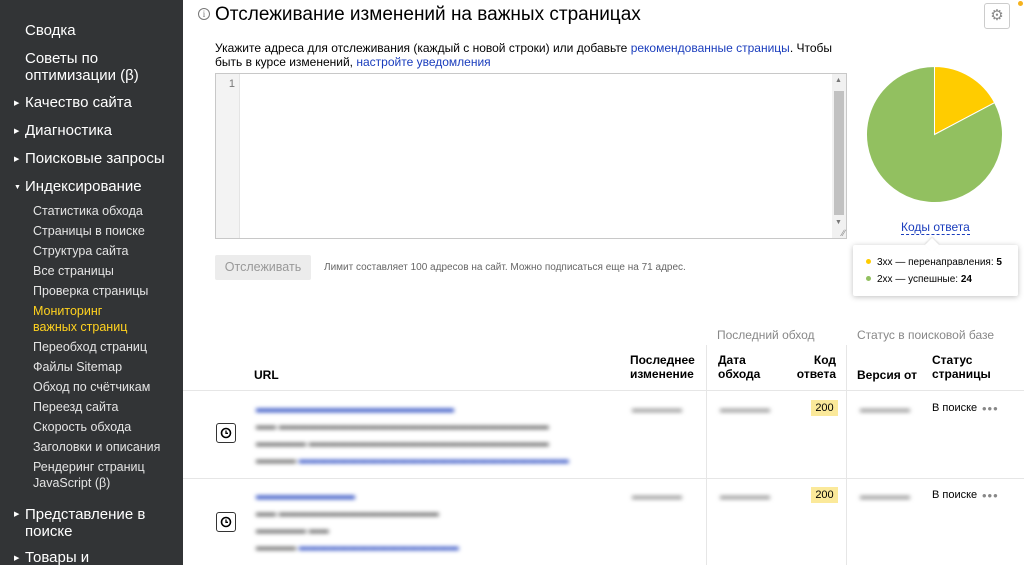 The height and width of the screenshot is (565, 1024). Describe the element at coordinates (357, 547) in the screenshot. I see `page-canonical-meta: ▬▬▬▬ ▬▬▬▬▬▬▬▬▬▬▬▬▬▬▬▬` at that location.